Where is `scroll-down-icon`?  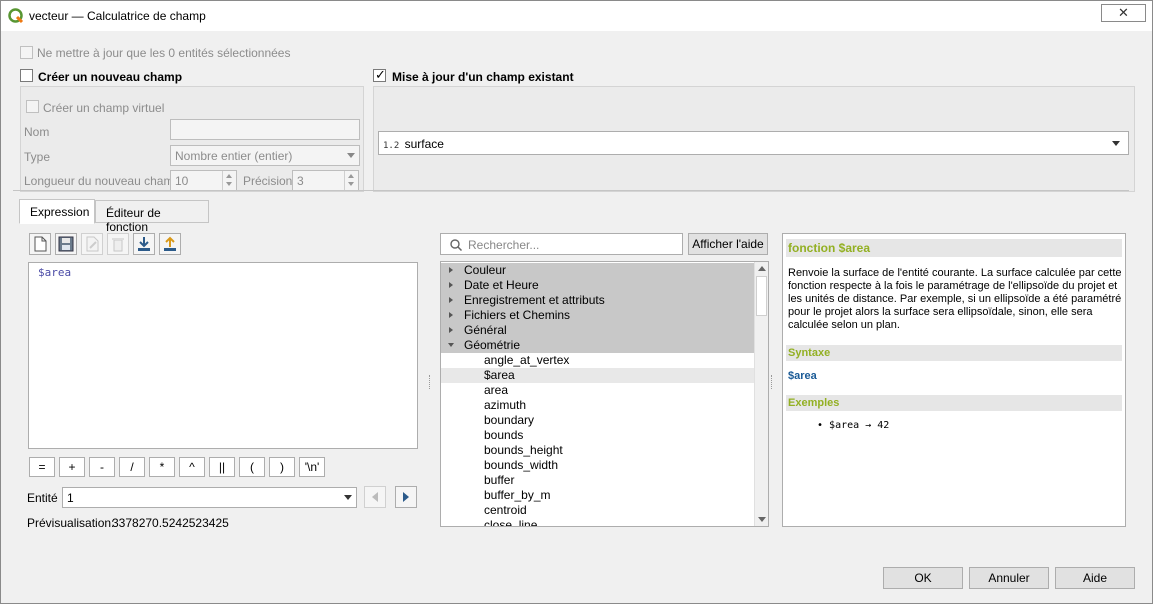 scroll-down-icon is located at coordinates (762, 519).